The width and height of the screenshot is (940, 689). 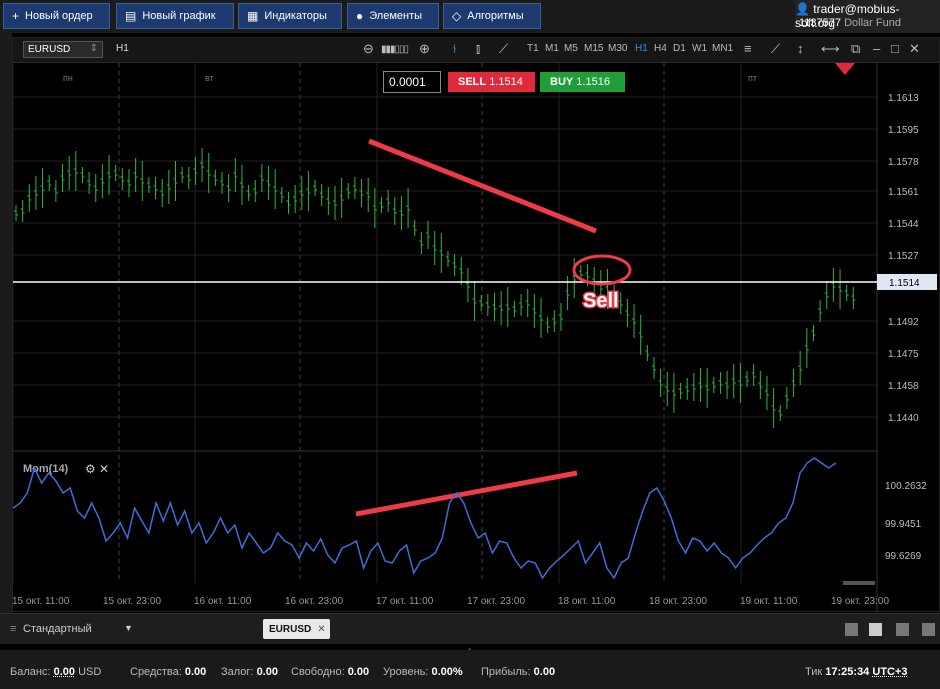 What do you see at coordinates (253, 16) in the screenshot?
I see `indicators-icon: ▦` at bounding box center [253, 16].